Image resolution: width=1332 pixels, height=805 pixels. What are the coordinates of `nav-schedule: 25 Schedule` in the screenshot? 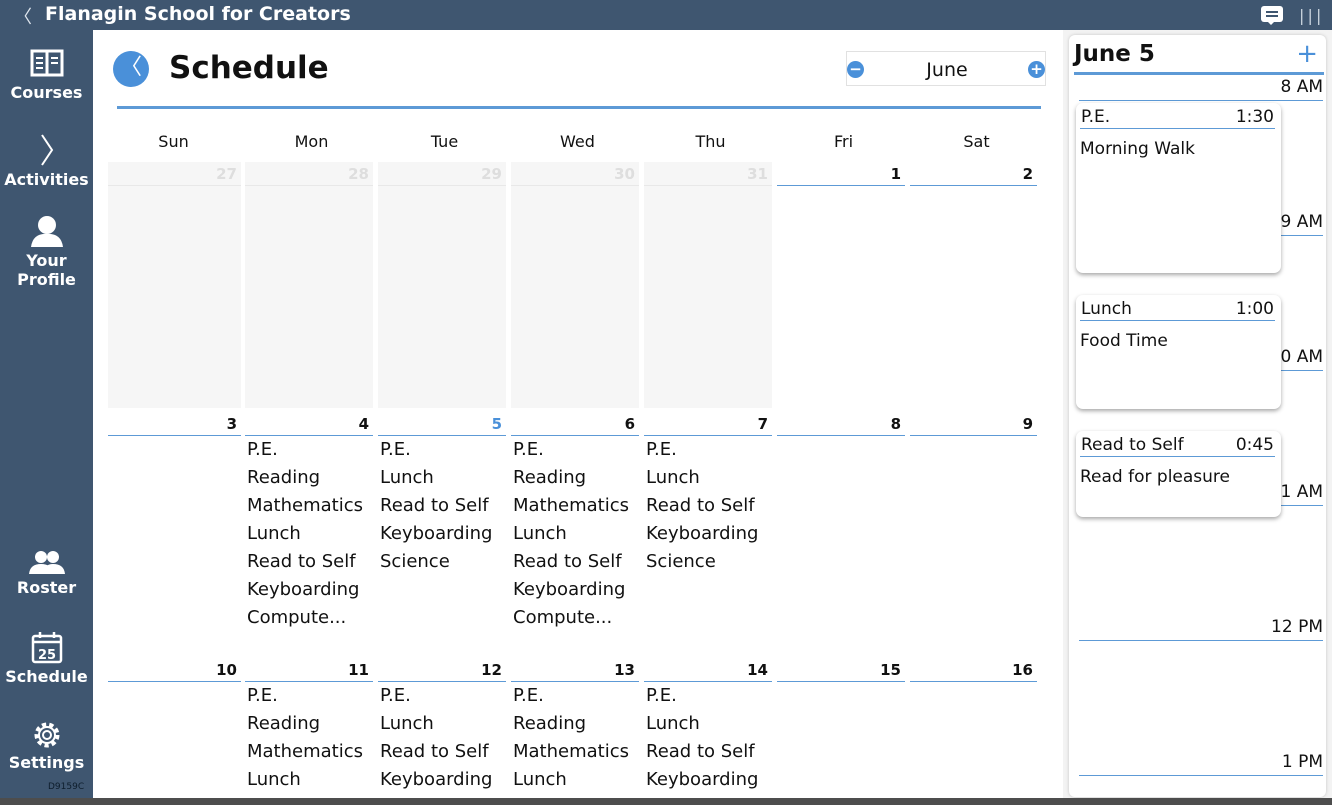 It's located at (46, 658).